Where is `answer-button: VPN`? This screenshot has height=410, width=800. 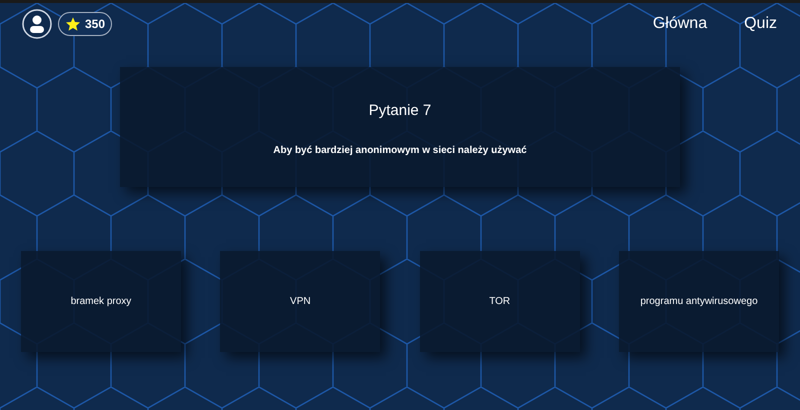
answer-button: VPN is located at coordinates (300, 301).